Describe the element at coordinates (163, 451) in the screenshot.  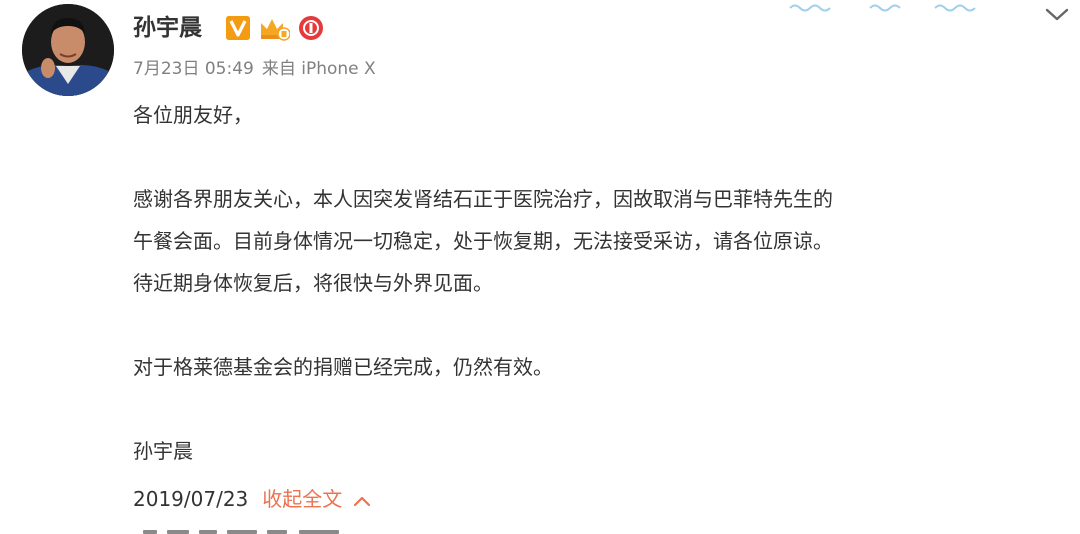
I see `paragraph-signature: 孙宇晨` at that location.